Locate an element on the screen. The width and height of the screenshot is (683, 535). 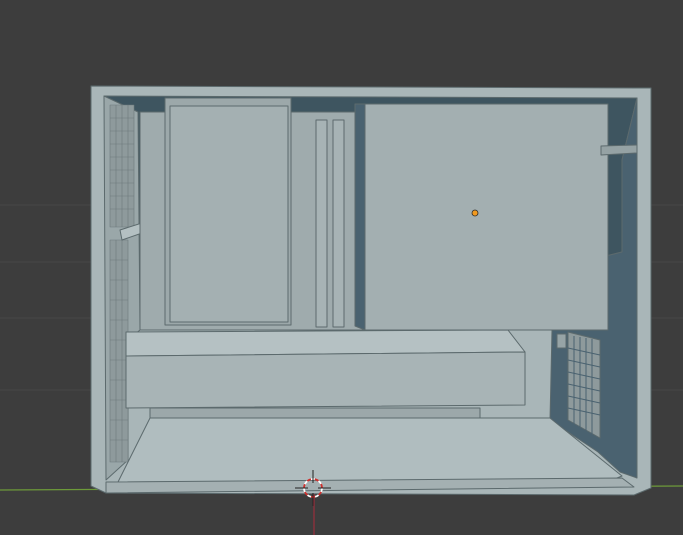
case-floor is located at coordinates (370, 450).